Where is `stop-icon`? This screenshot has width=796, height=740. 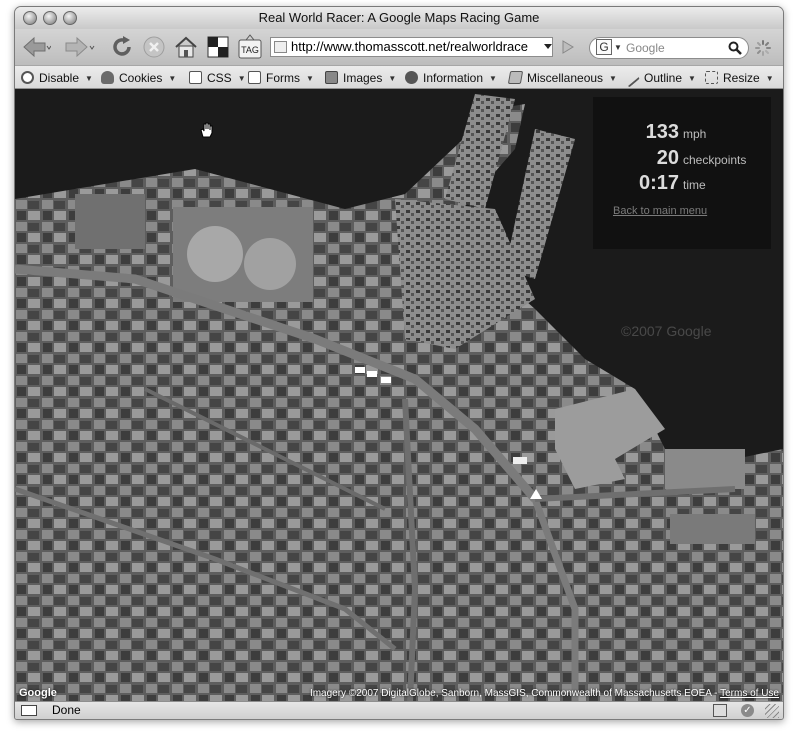 stop-icon is located at coordinates (154, 47).